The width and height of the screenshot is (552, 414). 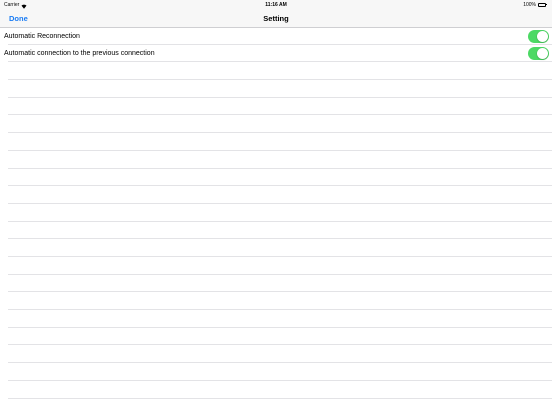 I want to click on status-right: 100%, so click(x=535, y=5).